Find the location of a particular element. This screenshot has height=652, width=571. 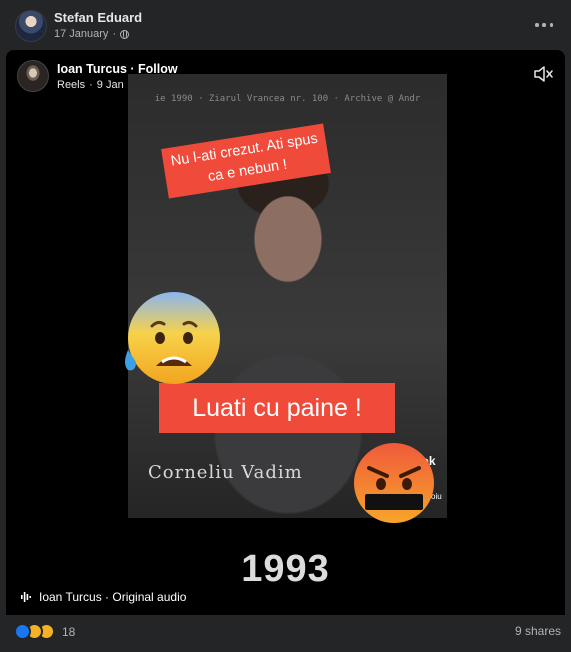

speaker-name-caption: Corneliu Vadim is located at coordinates (225, 472).